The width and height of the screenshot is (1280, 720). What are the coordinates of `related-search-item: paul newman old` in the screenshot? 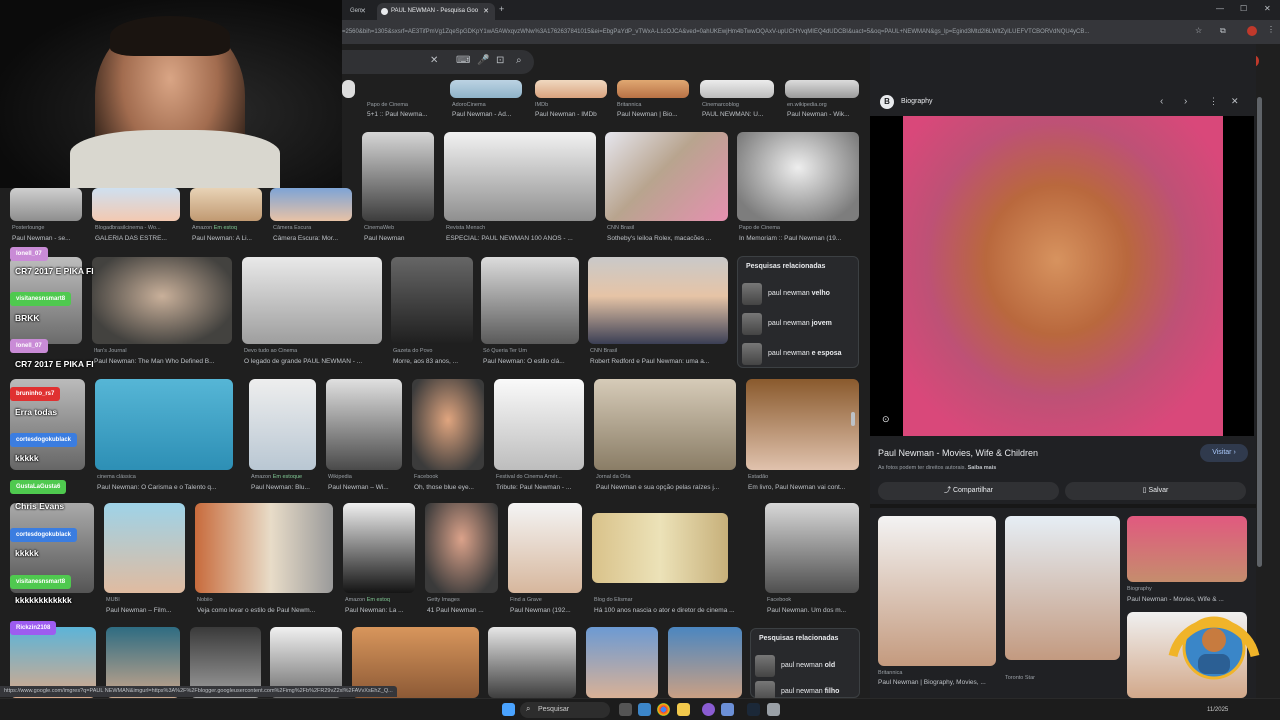 It's located at (805, 666).